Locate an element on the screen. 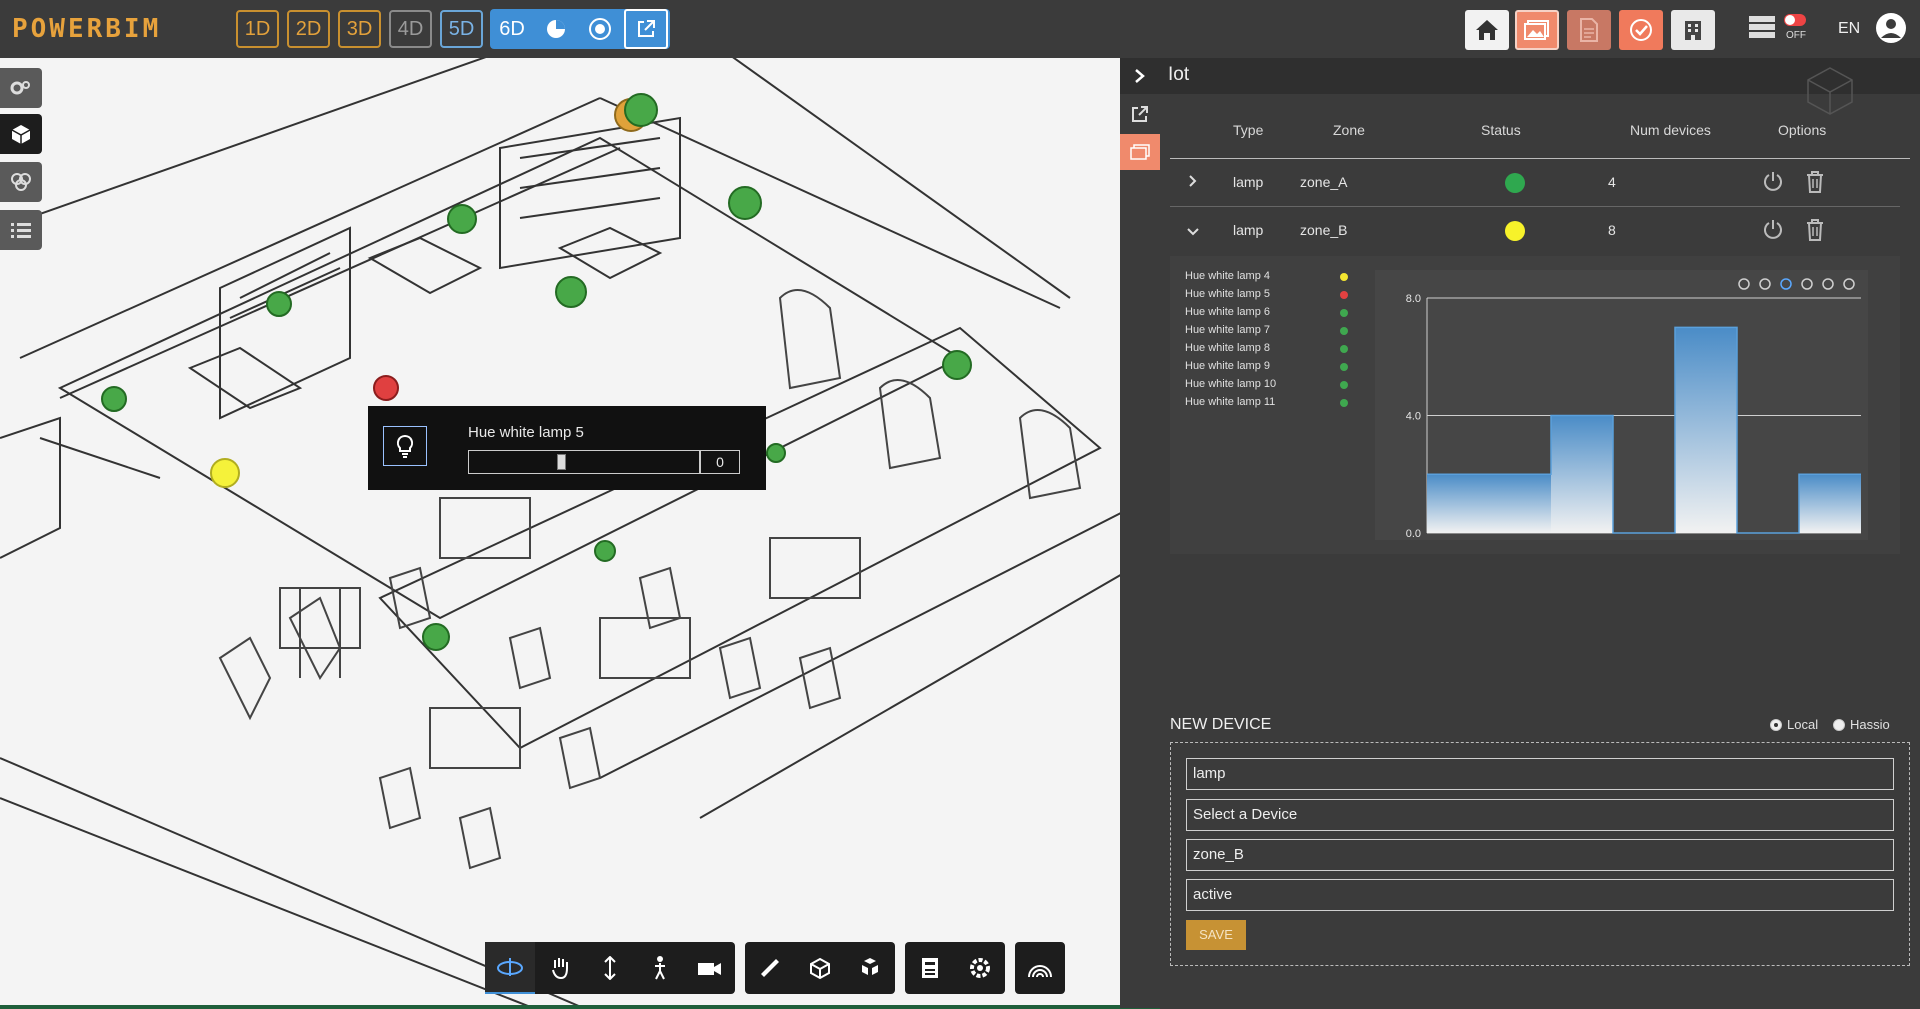  home-icon is located at coordinates (1487, 30).